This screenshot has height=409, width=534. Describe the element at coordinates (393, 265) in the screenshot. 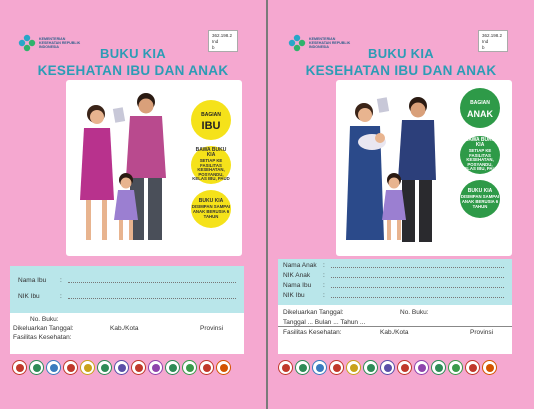

I see `nama-anak-field: Nama Anak:` at that location.